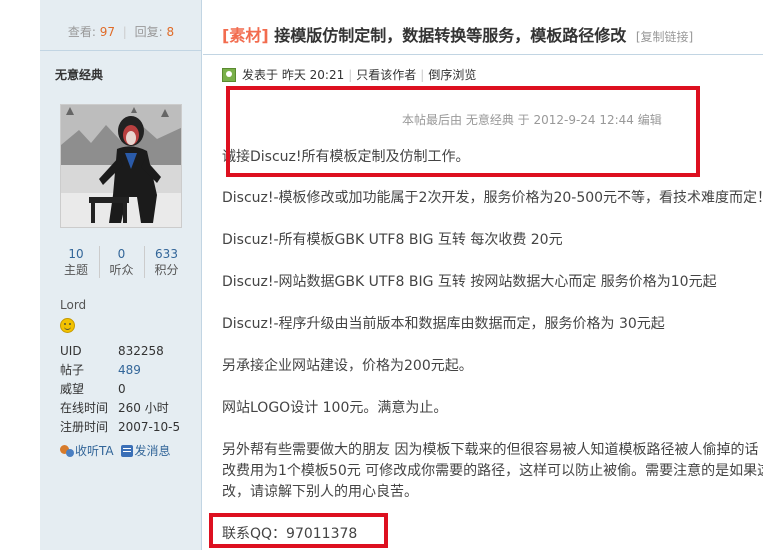  Describe the element at coordinates (84, 427) in the screenshot. I see `info-key: 注册时间` at that location.